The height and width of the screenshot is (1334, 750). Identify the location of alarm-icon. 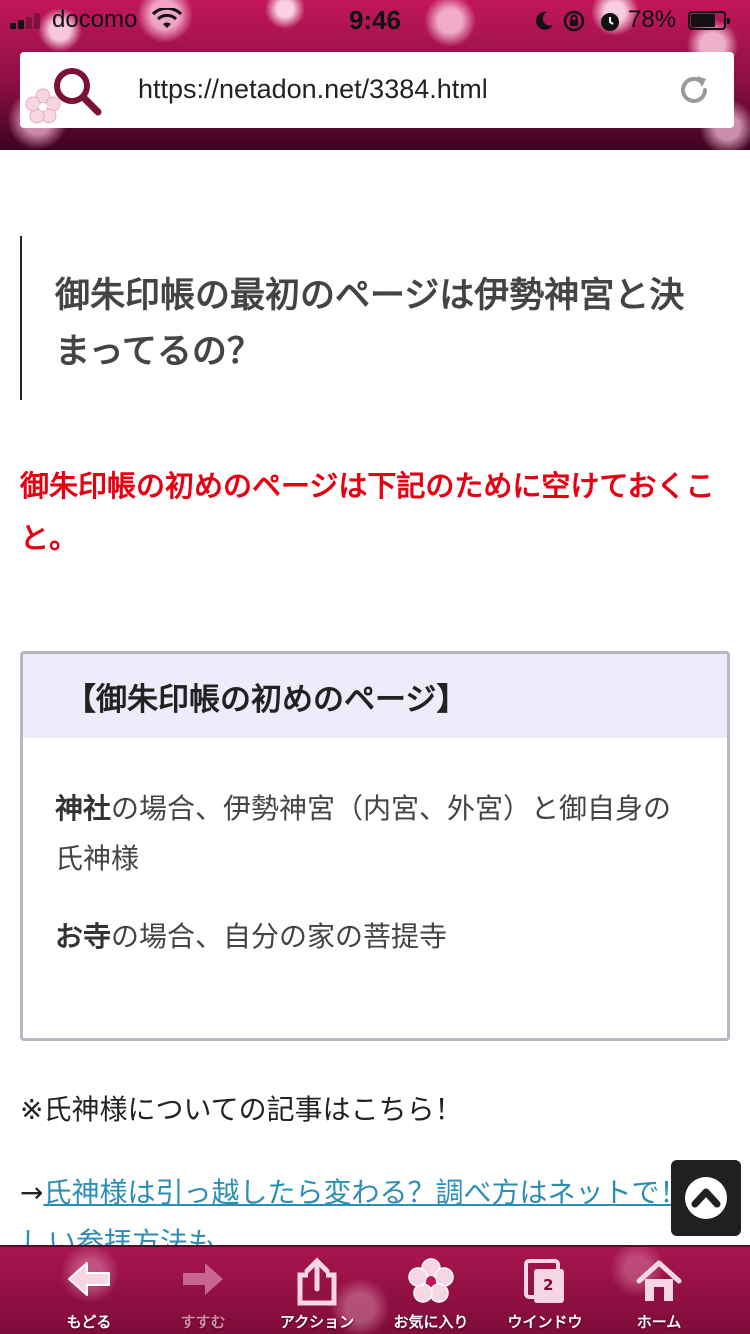
(610, 22).